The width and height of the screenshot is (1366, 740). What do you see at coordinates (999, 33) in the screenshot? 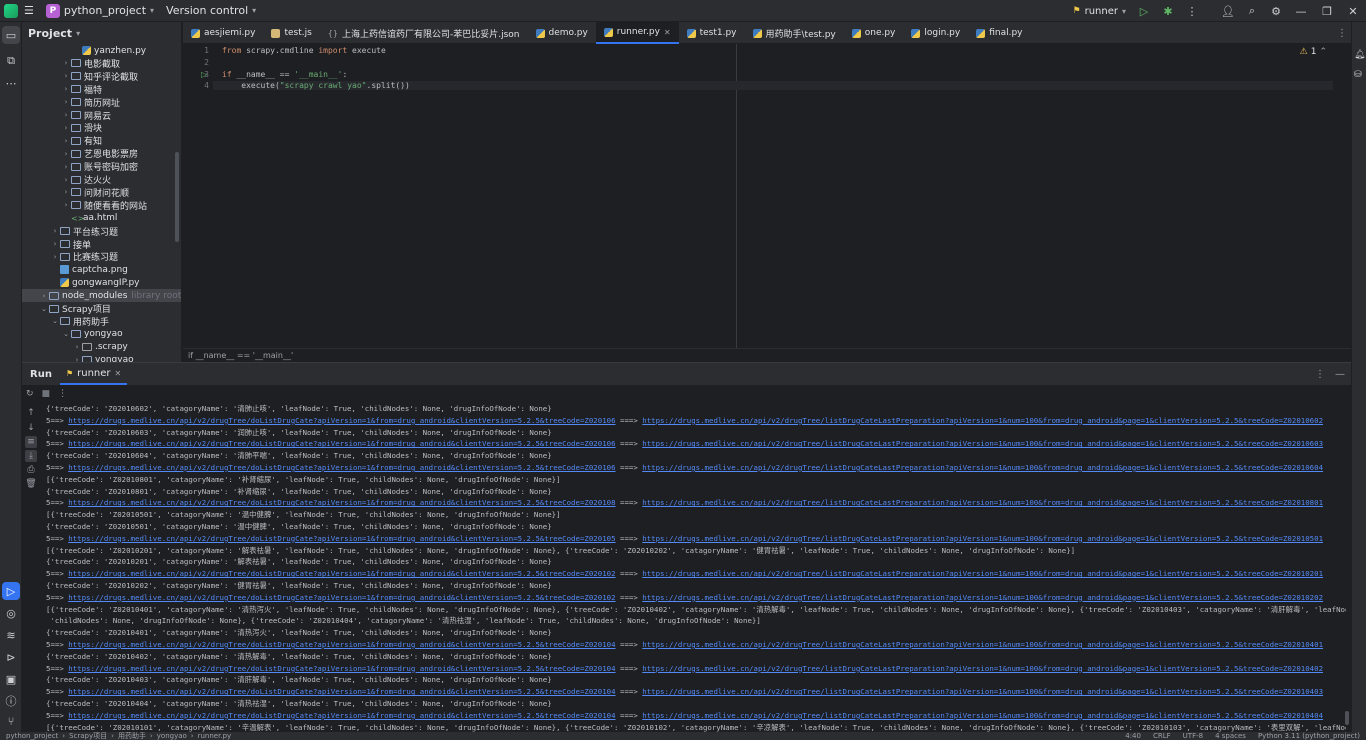
I see `editor-tab: final.py` at bounding box center [999, 33].